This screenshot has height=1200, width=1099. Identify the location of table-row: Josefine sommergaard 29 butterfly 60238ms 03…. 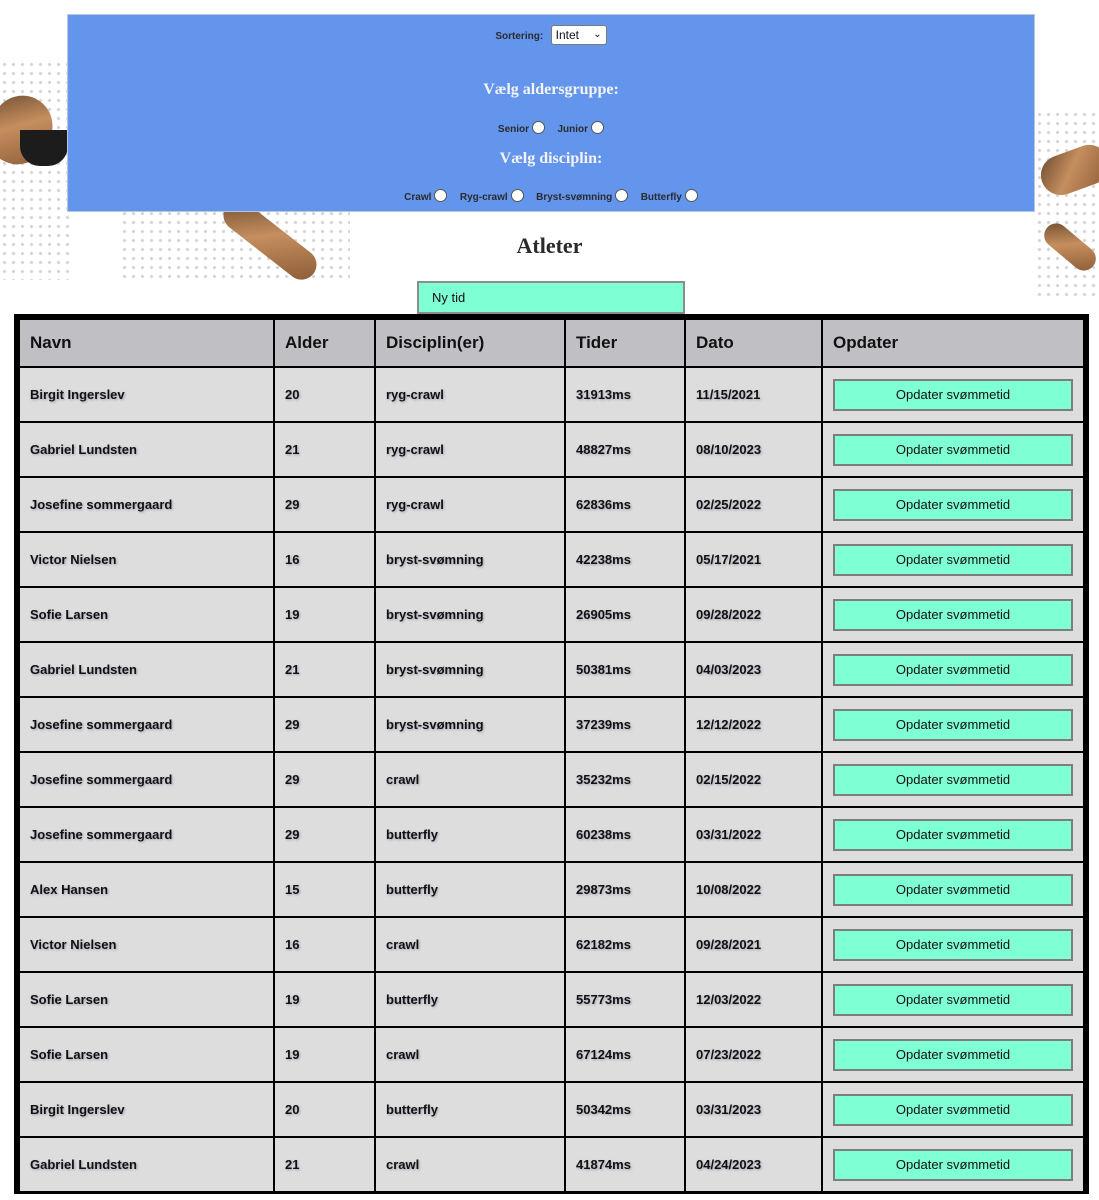
(551, 834).